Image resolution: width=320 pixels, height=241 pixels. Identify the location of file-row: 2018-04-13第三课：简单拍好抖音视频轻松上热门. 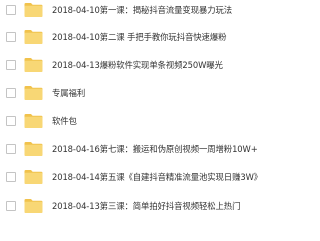
(135, 205).